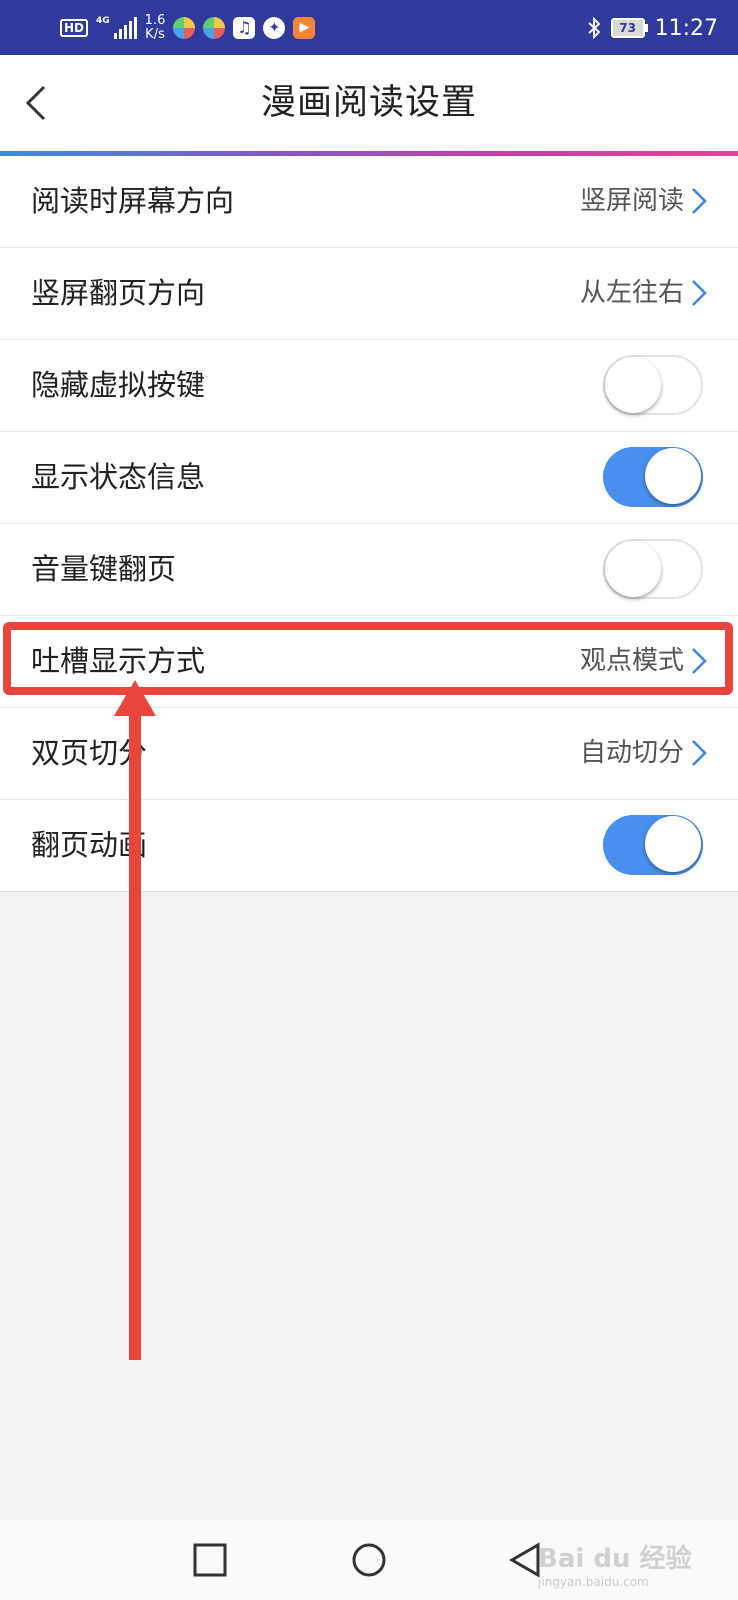 The height and width of the screenshot is (1600, 738). What do you see at coordinates (631, 201) in the screenshot?
I see `setting-value: 竖屏阅读` at bounding box center [631, 201].